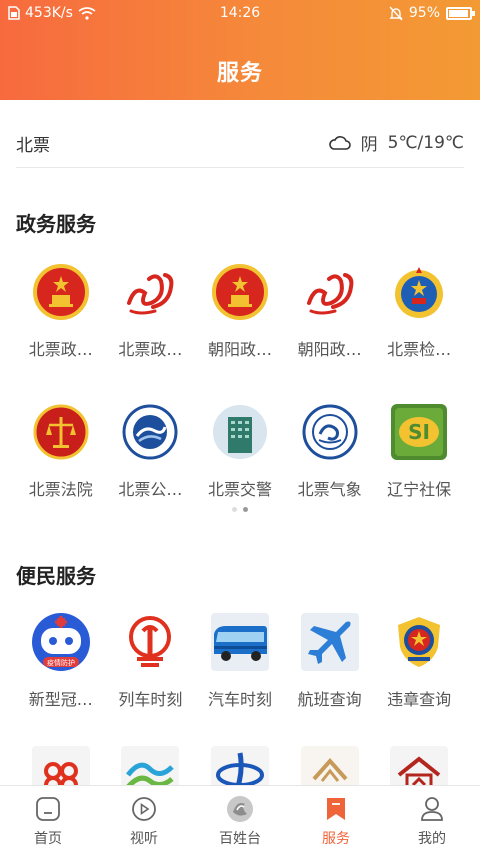 The width and height of the screenshot is (480, 853). What do you see at coordinates (240, 14) in the screenshot?
I see `status-bar: 453K/s 14:26 95%` at bounding box center [240, 14].